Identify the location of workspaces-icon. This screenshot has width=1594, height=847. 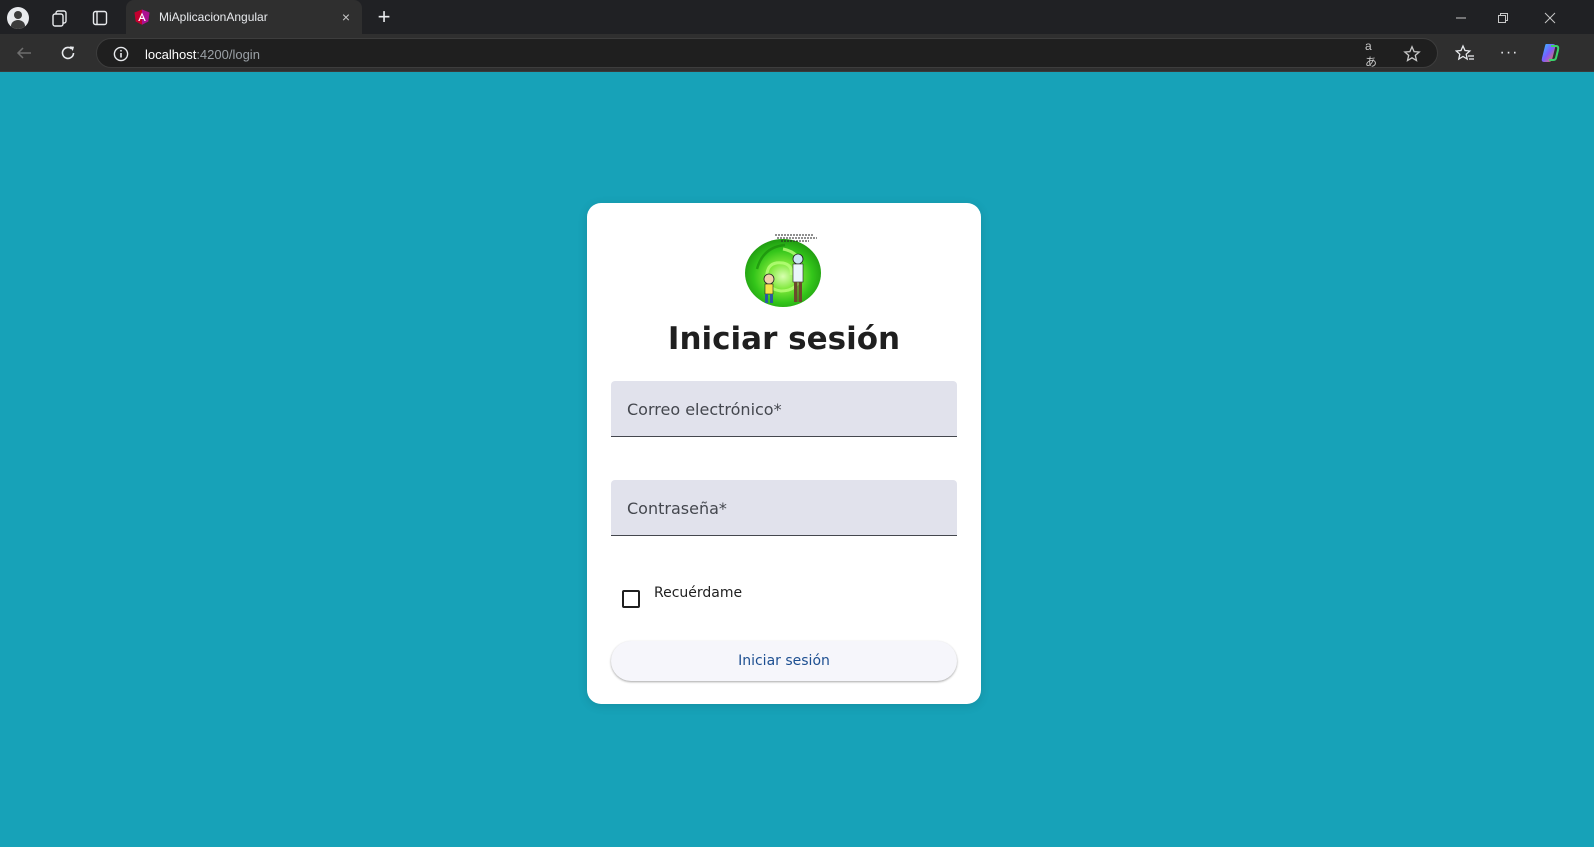
(60, 18).